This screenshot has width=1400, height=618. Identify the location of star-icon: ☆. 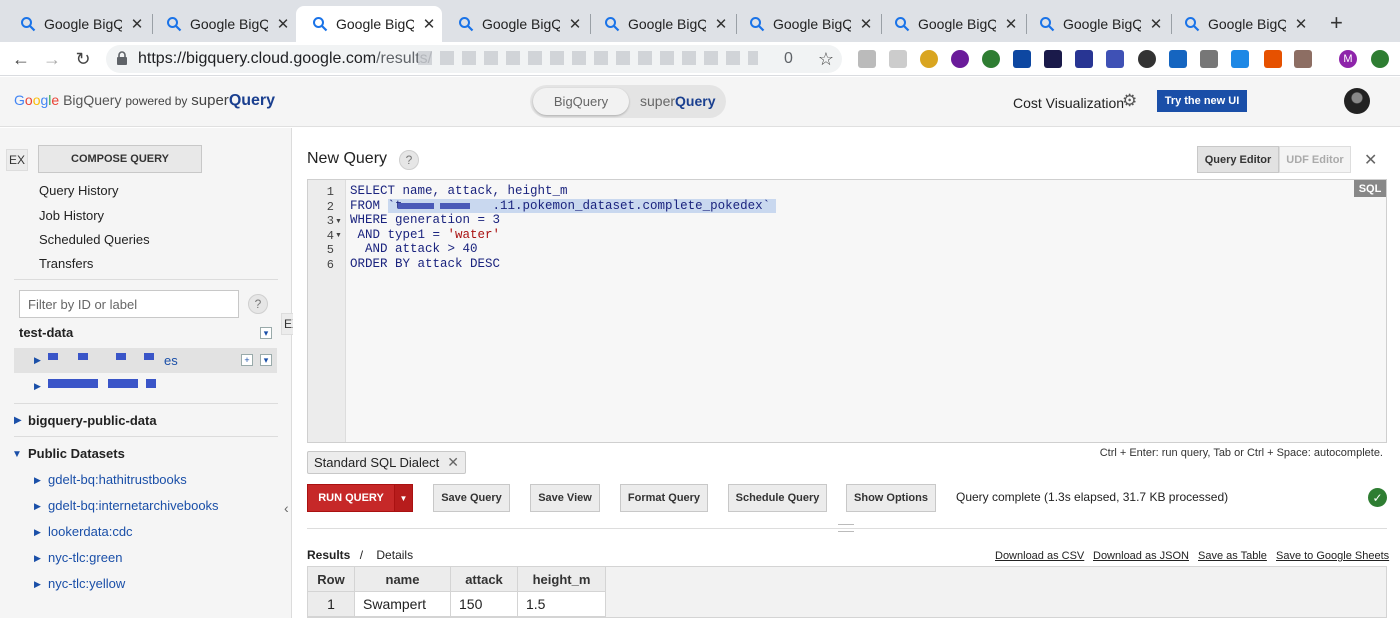
(826, 59).